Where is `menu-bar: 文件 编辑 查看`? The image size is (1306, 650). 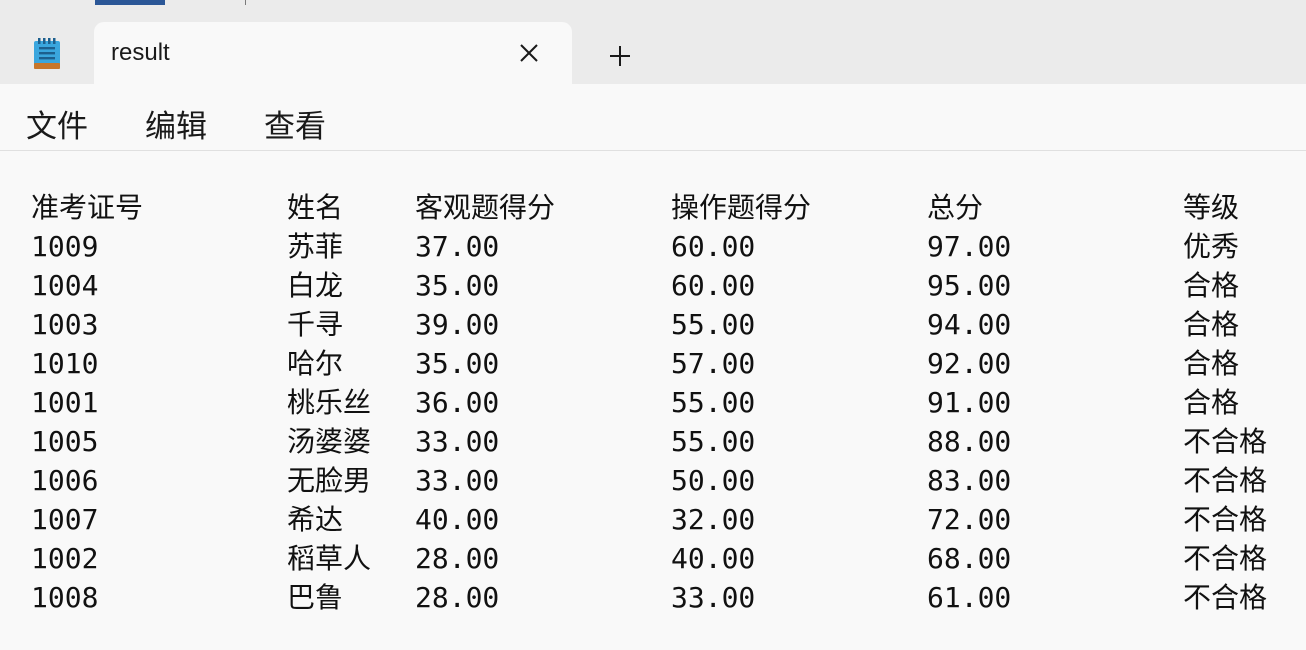 menu-bar: 文件 编辑 查看 is located at coordinates (653, 117).